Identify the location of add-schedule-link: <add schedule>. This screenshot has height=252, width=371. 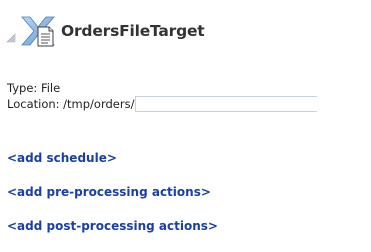
(112, 158).